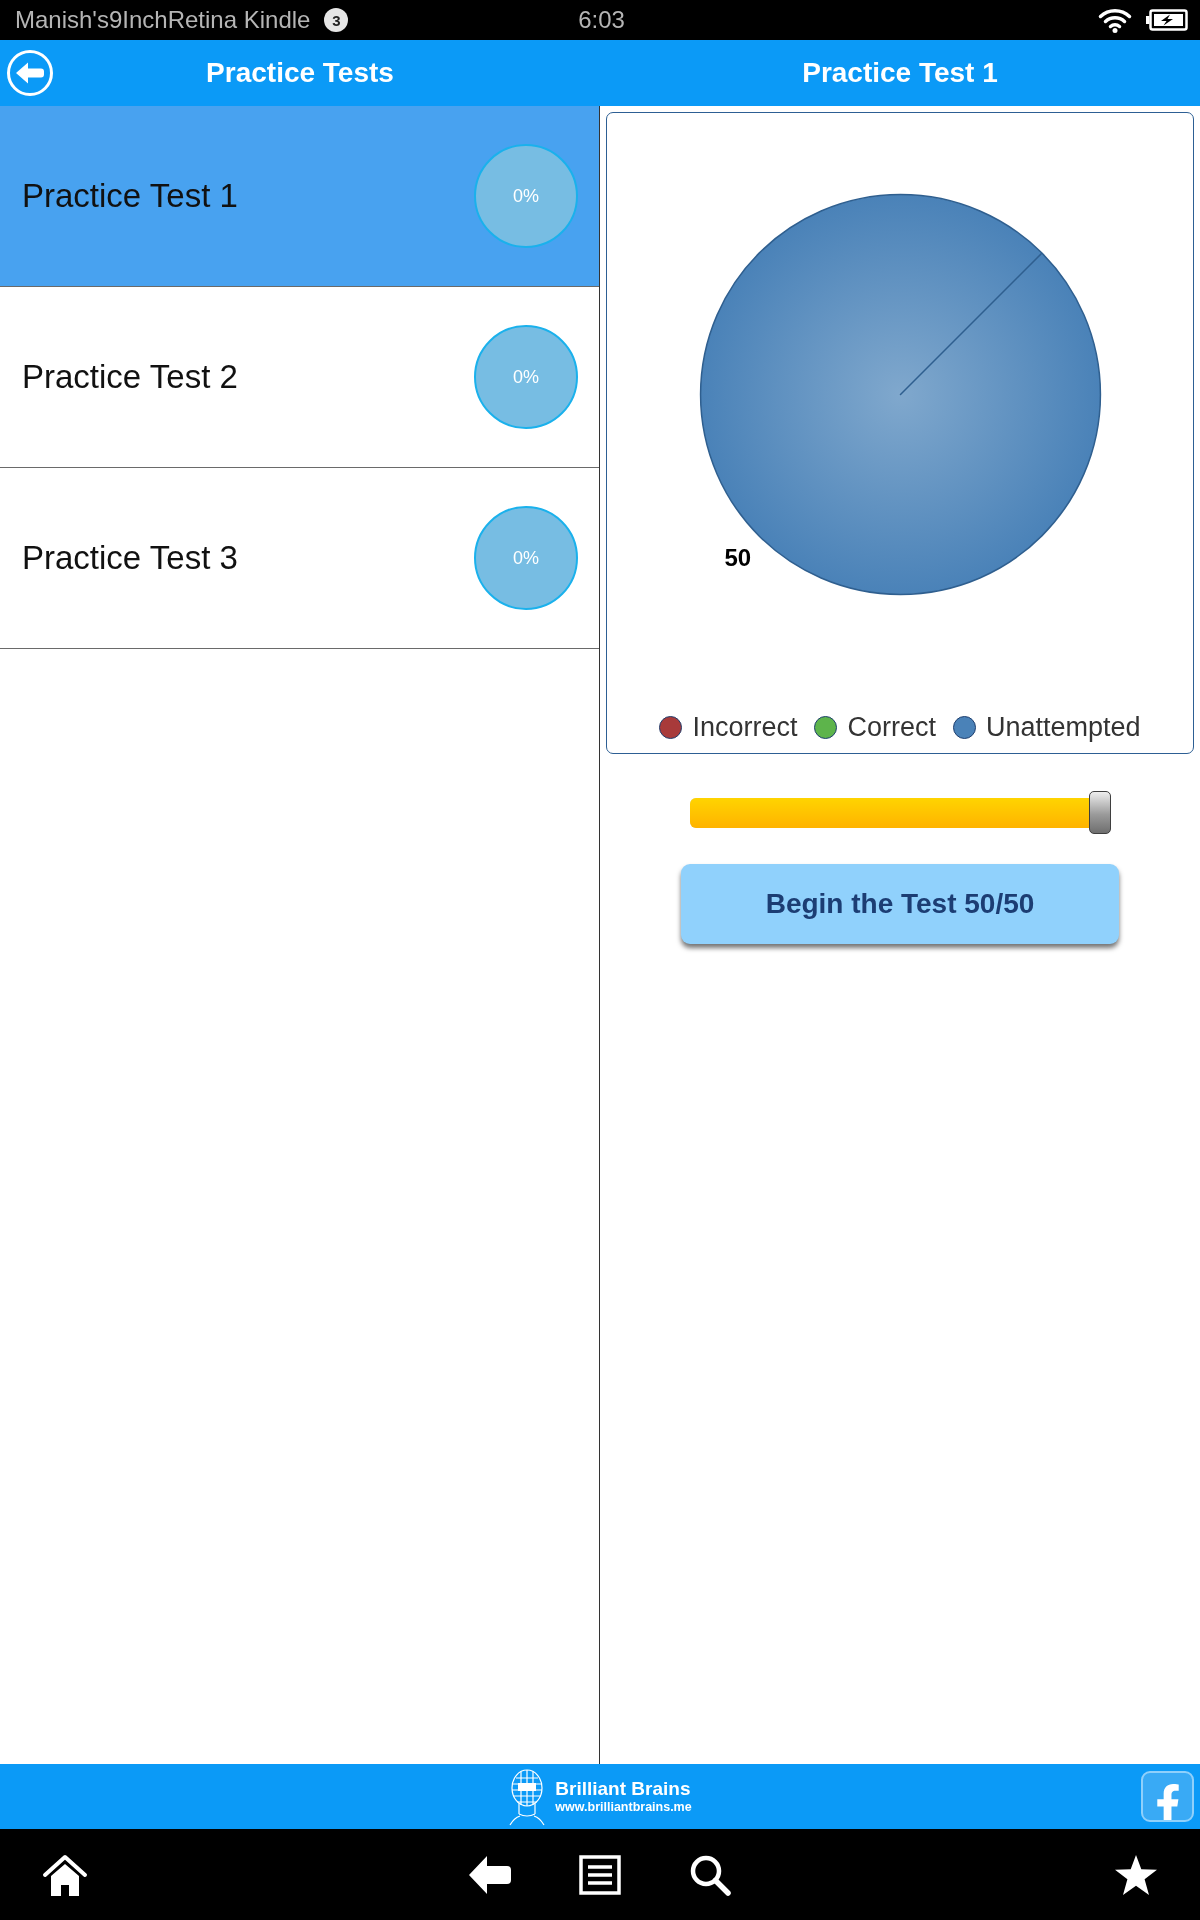  What do you see at coordinates (130, 196) in the screenshot?
I see `test-title: Practice Test 1` at bounding box center [130, 196].